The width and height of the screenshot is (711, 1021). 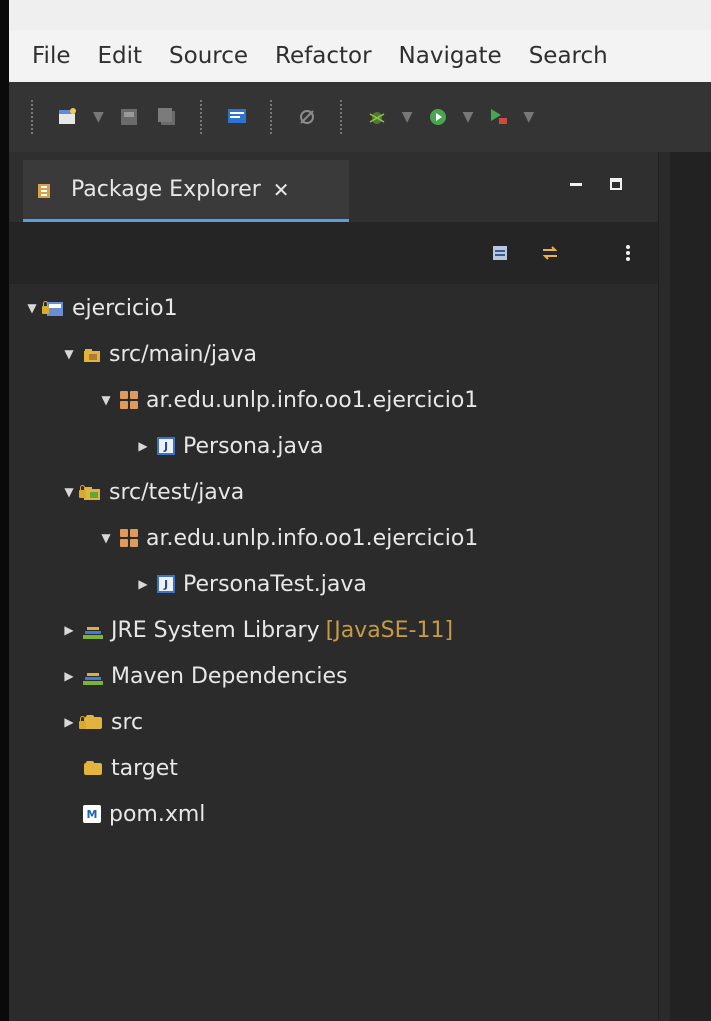 What do you see at coordinates (312, 538) in the screenshot?
I see `package-test-label: ar.edu.unlp.info.oo1.ejercicio1` at bounding box center [312, 538].